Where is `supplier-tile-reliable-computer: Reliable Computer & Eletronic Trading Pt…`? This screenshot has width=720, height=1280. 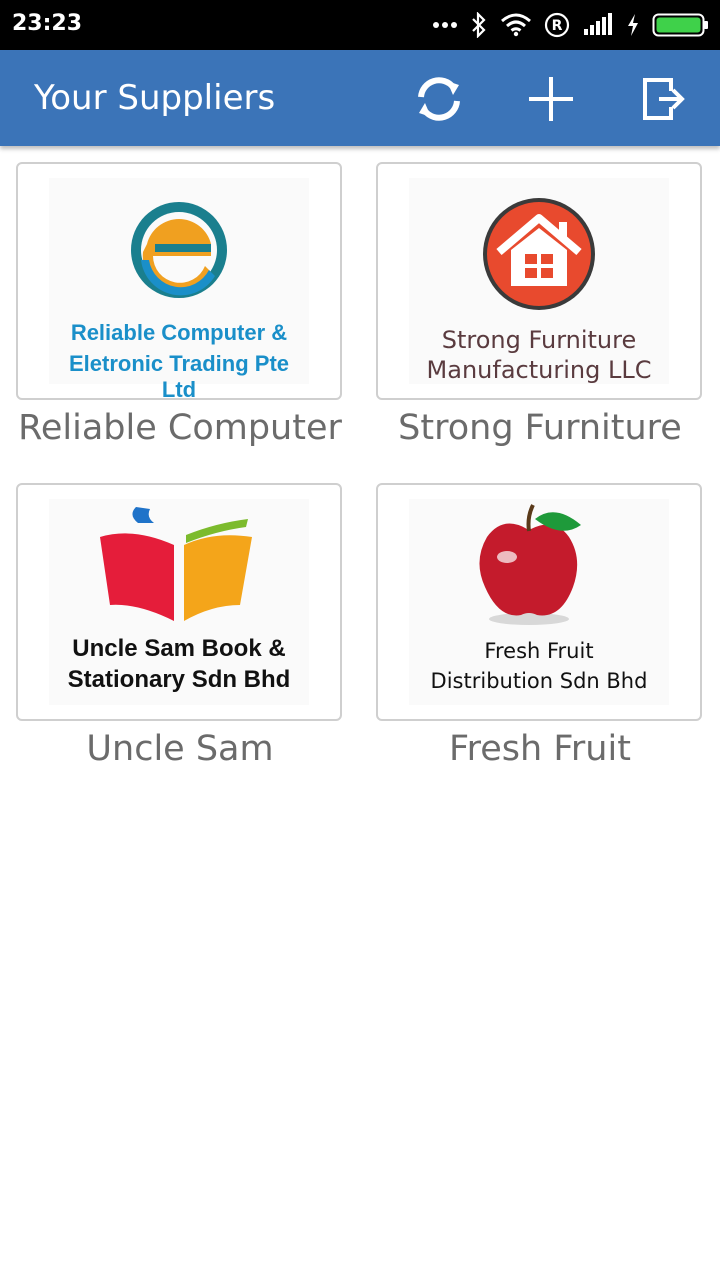 supplier-tile-reliable-computer: Reliable Computer & Eletronic Trading Pt… is located at coordinates (179, 282).